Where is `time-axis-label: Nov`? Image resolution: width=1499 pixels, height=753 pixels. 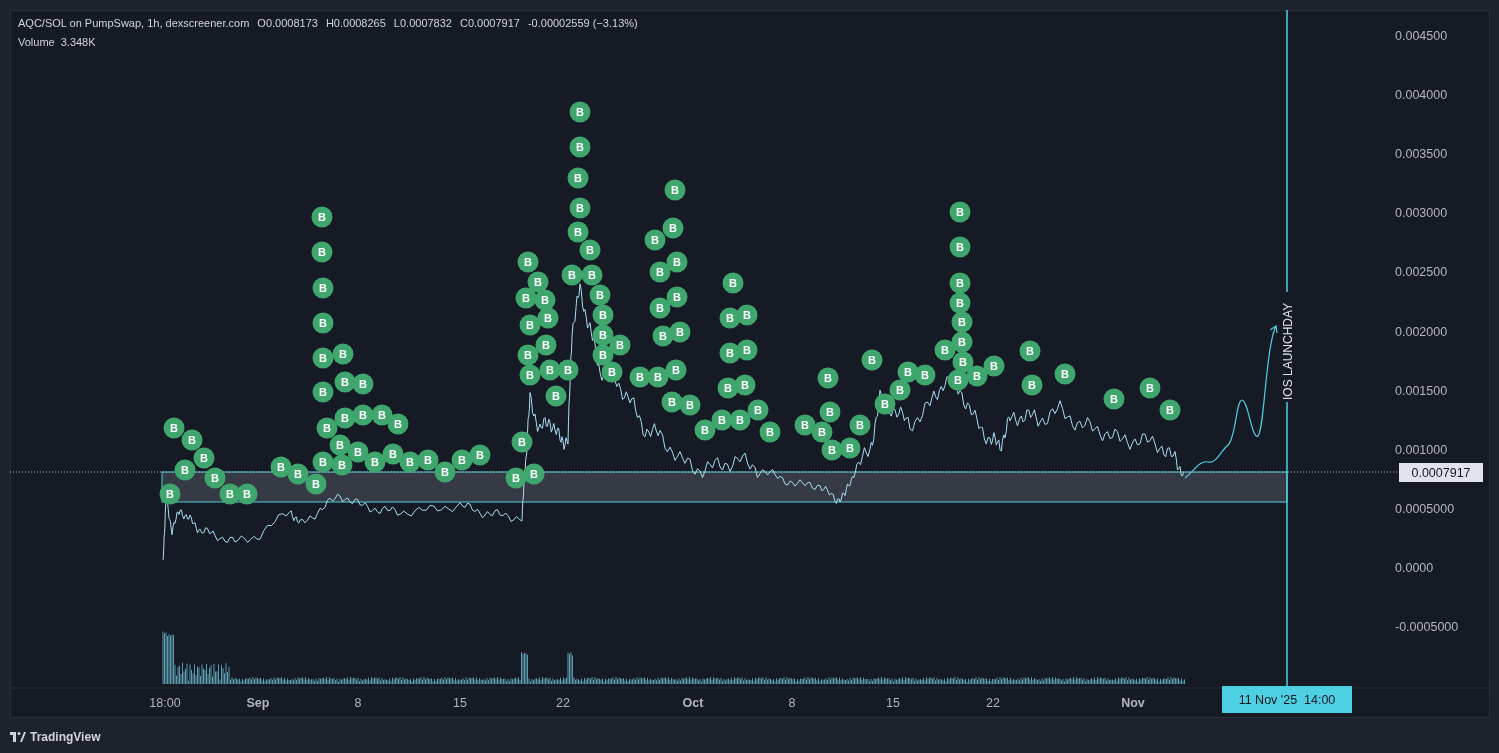 time-axis-label: Nov is located at coordinates (1133, 703).